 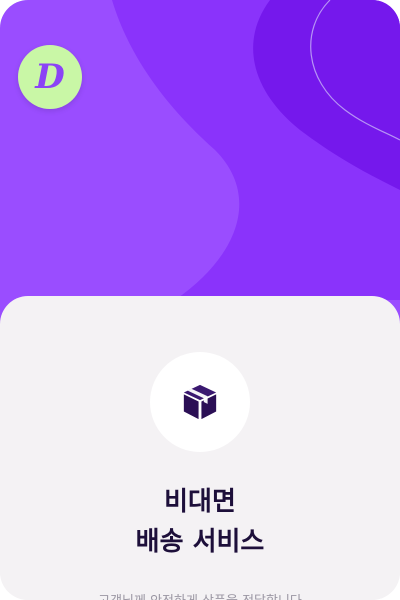 I want to click on brand-logo: D, so click(x=50, y=77).